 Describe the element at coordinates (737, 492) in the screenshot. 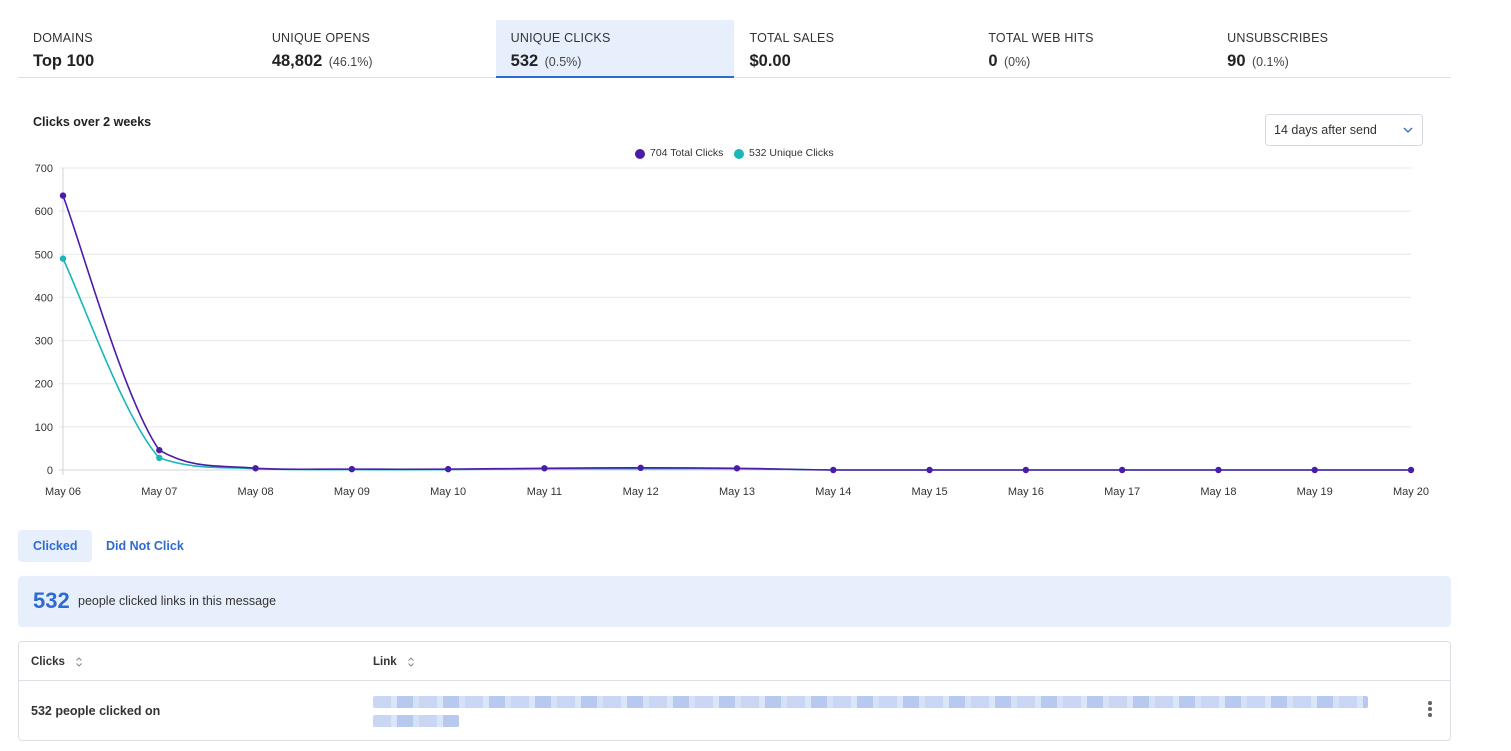

I see `x-tick-label: May 13` at that location.